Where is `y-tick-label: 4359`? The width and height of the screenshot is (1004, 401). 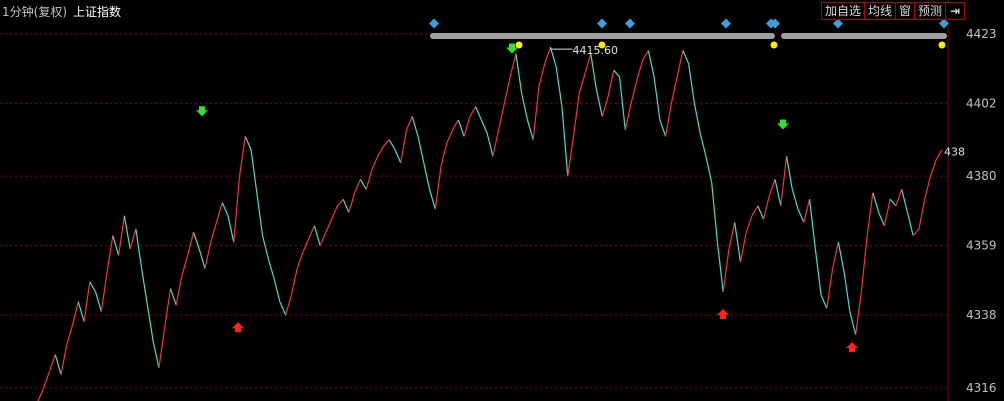 y-tick-label: 4359 is located at coordinates (981, 246).